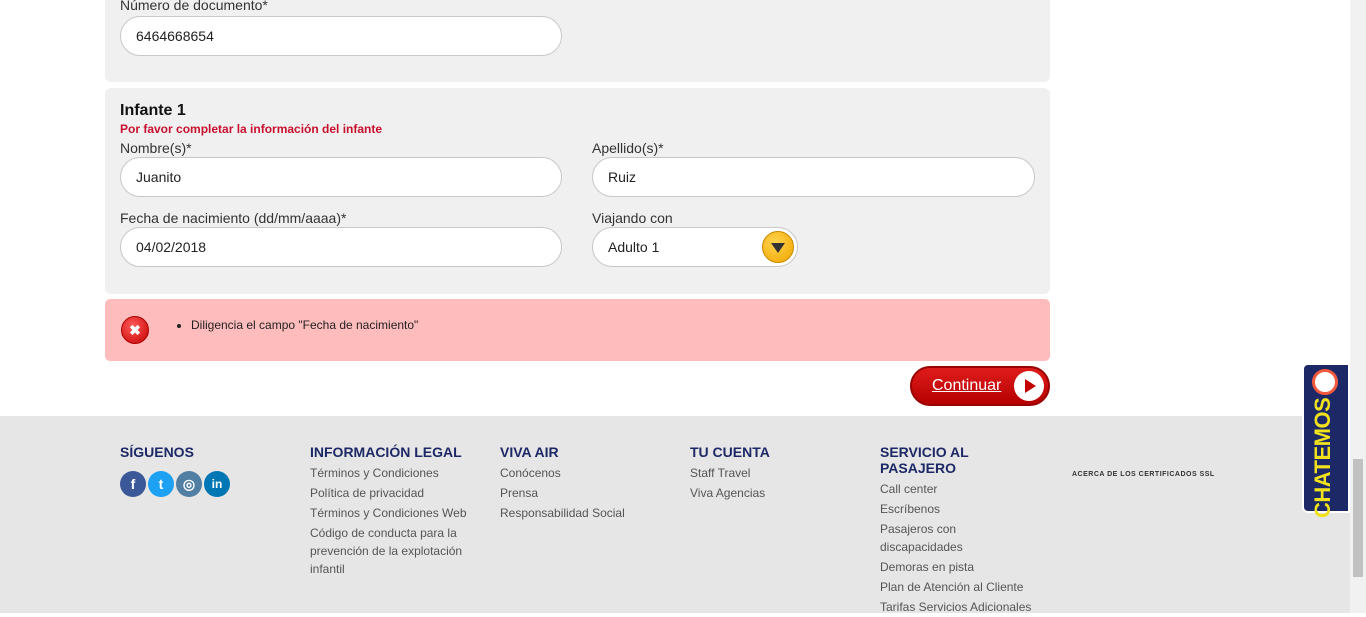 The width and height of the screenshot is (1366, 617). What do you see at coordinates (233, 218) in the screenshot?
I see `birthdate-label: Fecha de nacimiento (dd/mm/aaaa)*` at bounding box center [233, 218].